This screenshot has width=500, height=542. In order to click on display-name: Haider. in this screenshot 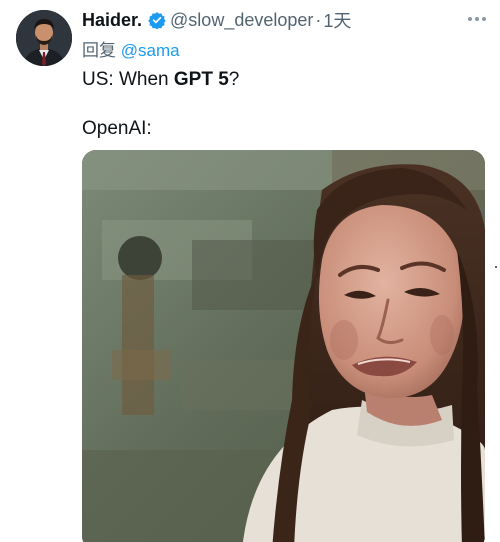, I will do `click(112, 20)`.